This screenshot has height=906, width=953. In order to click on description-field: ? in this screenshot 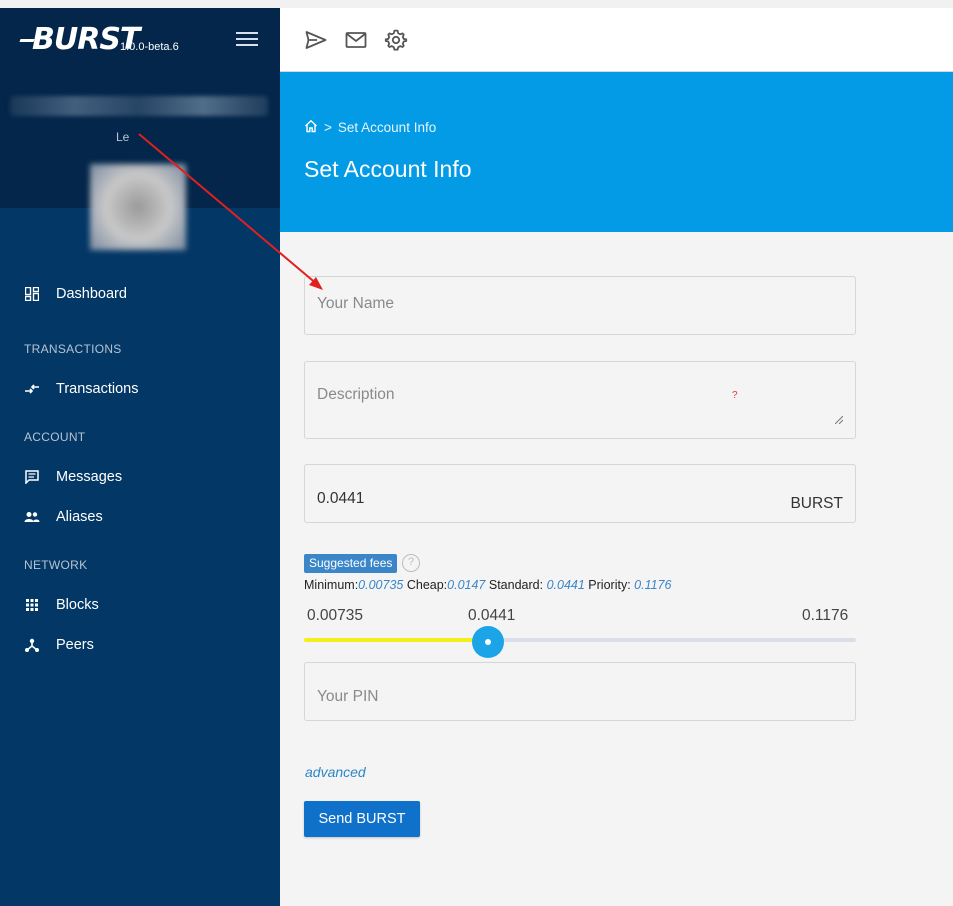, I will do `click(580, 400)`.